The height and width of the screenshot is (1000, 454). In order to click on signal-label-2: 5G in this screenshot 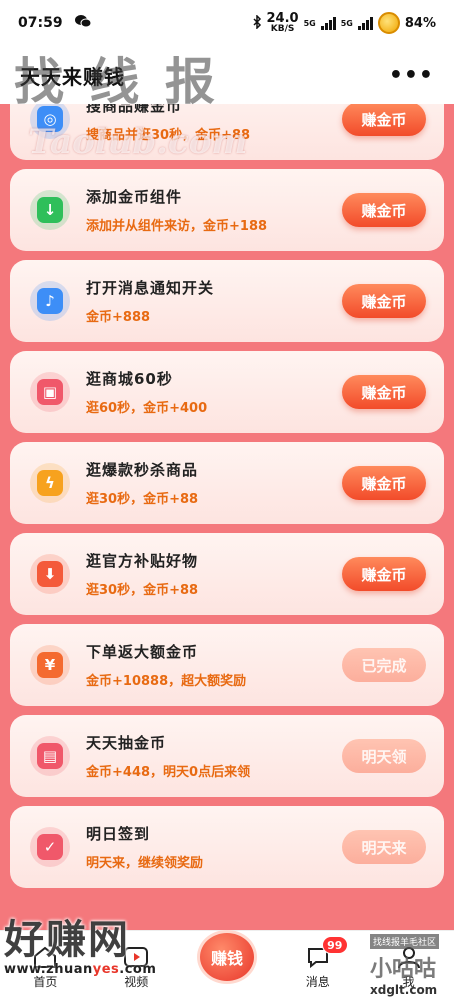, I will do `click(346, 23)`.